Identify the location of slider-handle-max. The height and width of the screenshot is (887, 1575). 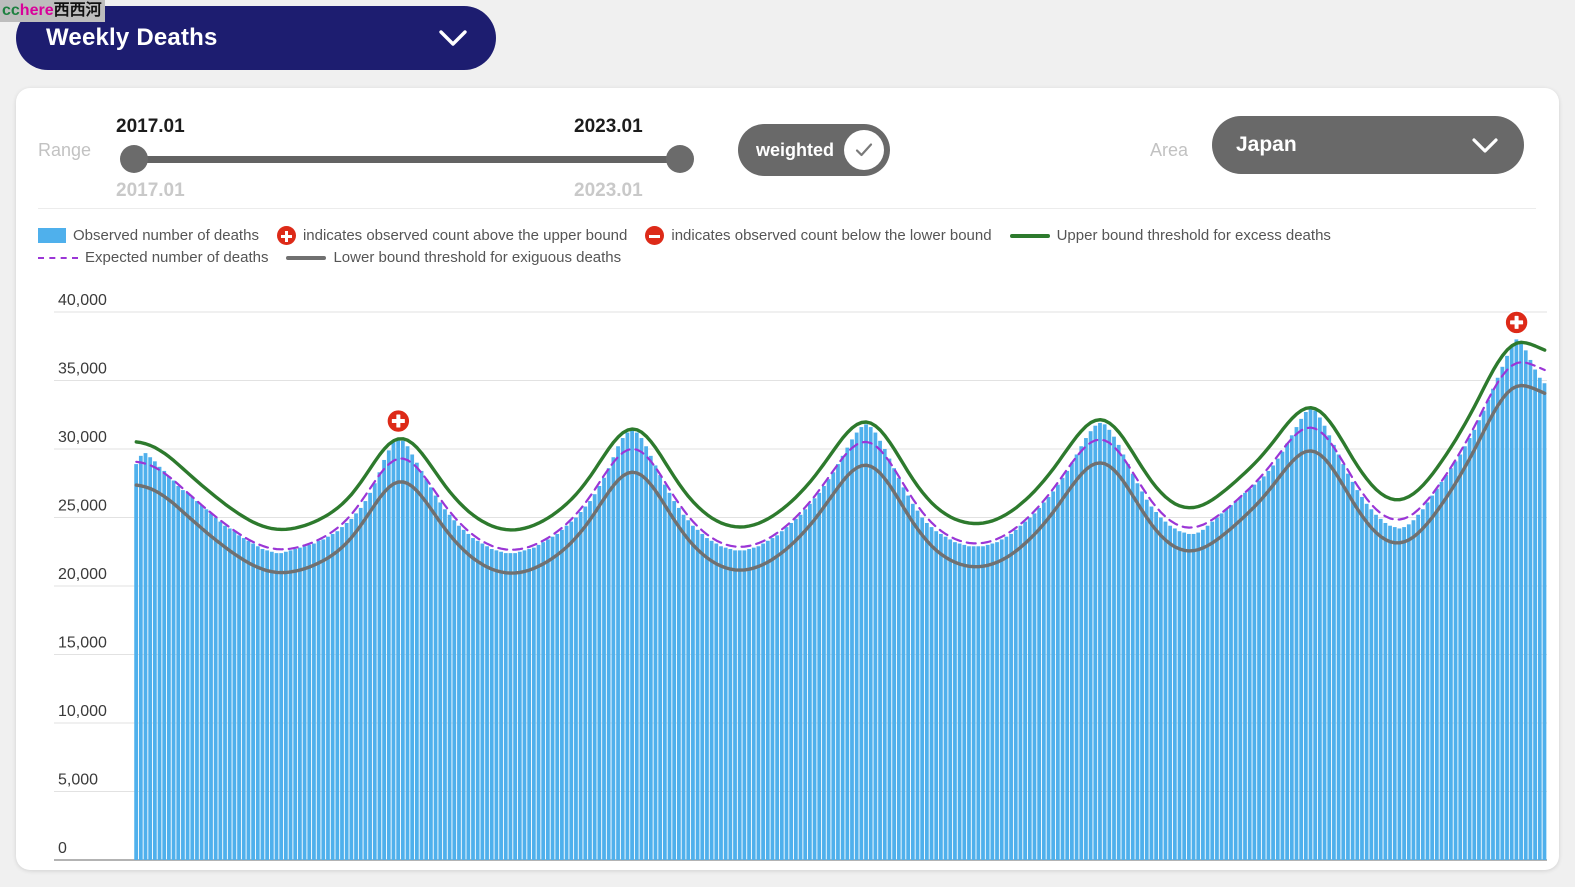
(680, 159).